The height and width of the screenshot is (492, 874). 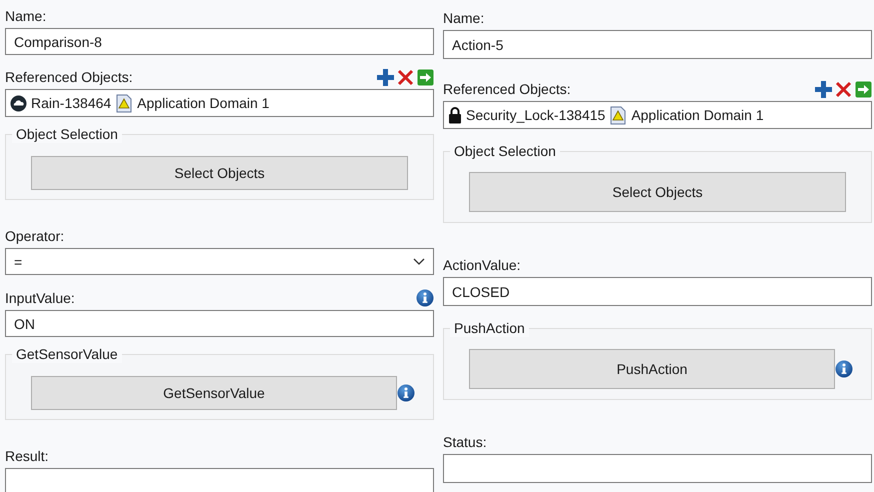 What do you see at coordinates (219, 41) in the screenshot?
I see `text-field: Comparison-8` at bounding box center [219, 41].